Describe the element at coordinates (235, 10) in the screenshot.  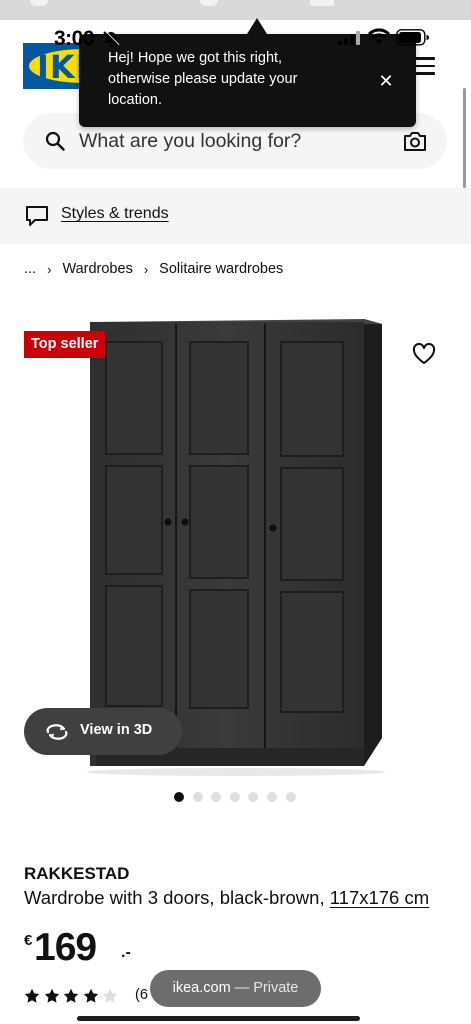
I see `top-system-strip` at that location.